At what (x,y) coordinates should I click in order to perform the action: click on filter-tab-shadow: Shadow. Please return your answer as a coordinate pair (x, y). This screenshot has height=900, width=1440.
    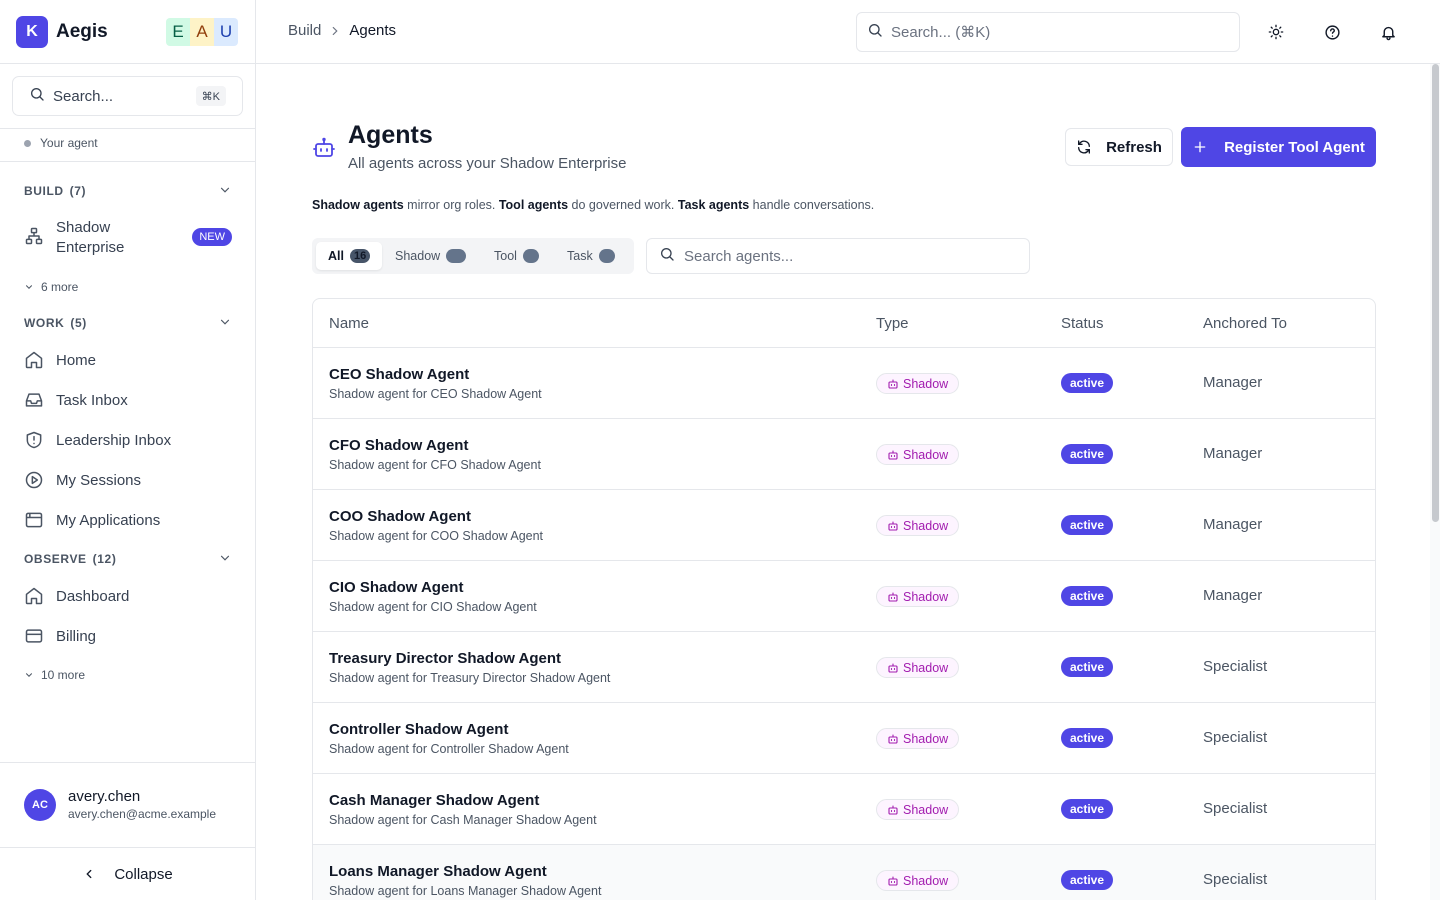
    Looking at the image, I should click on (431, 256).